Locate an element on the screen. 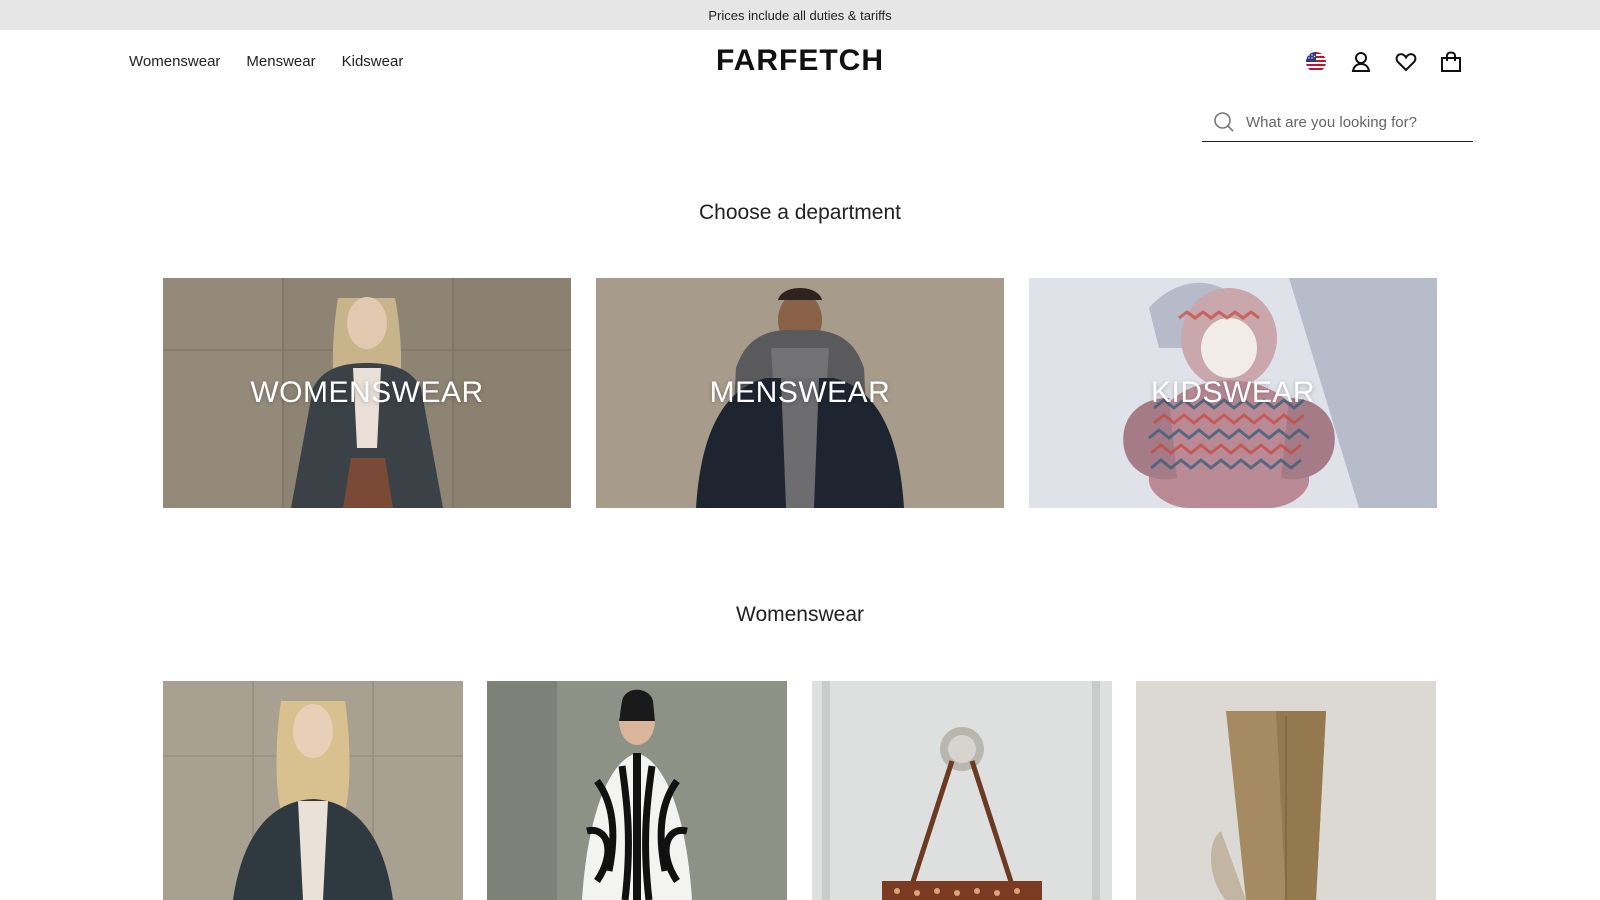  dept-card-menswear: MENSWEAR is located at coordinates (800, 393).